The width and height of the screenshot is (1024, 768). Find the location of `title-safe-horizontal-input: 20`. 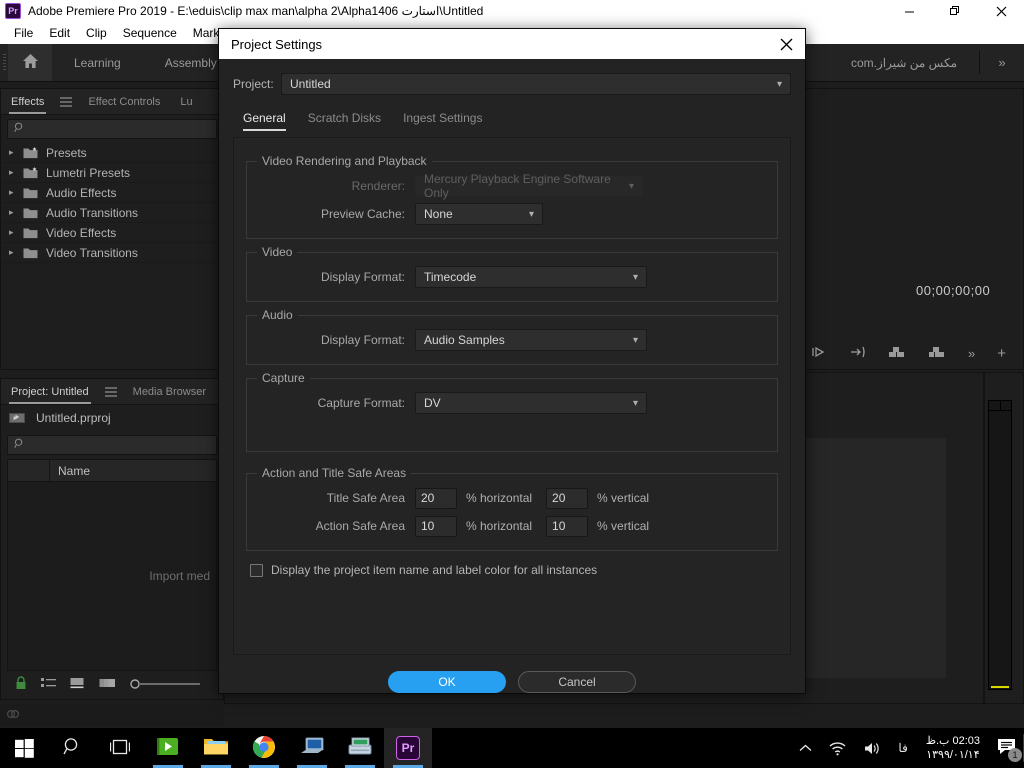

title-safe-horizontal-input: 20 is located at coordinates (436, 498).